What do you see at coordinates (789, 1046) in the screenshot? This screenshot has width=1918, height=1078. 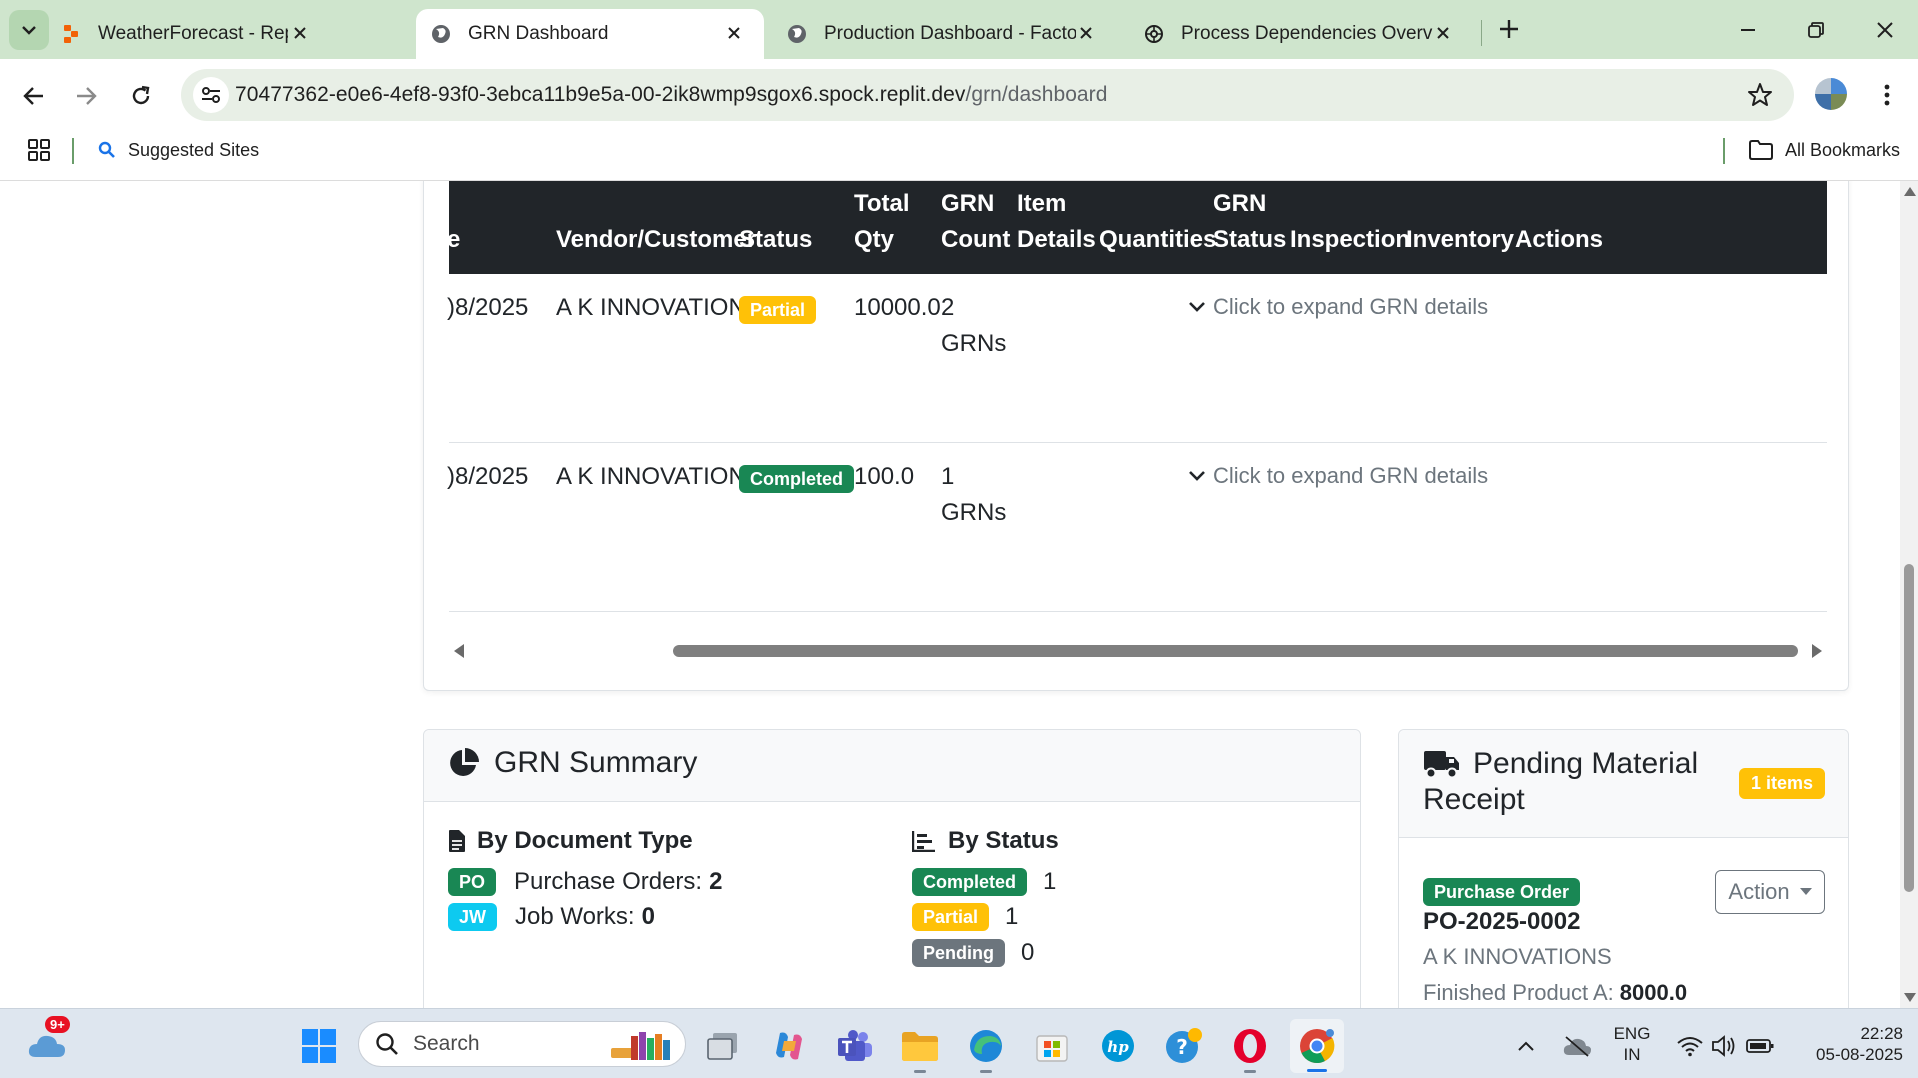 I see `copilot-button` at bounding box center [789, 1046].